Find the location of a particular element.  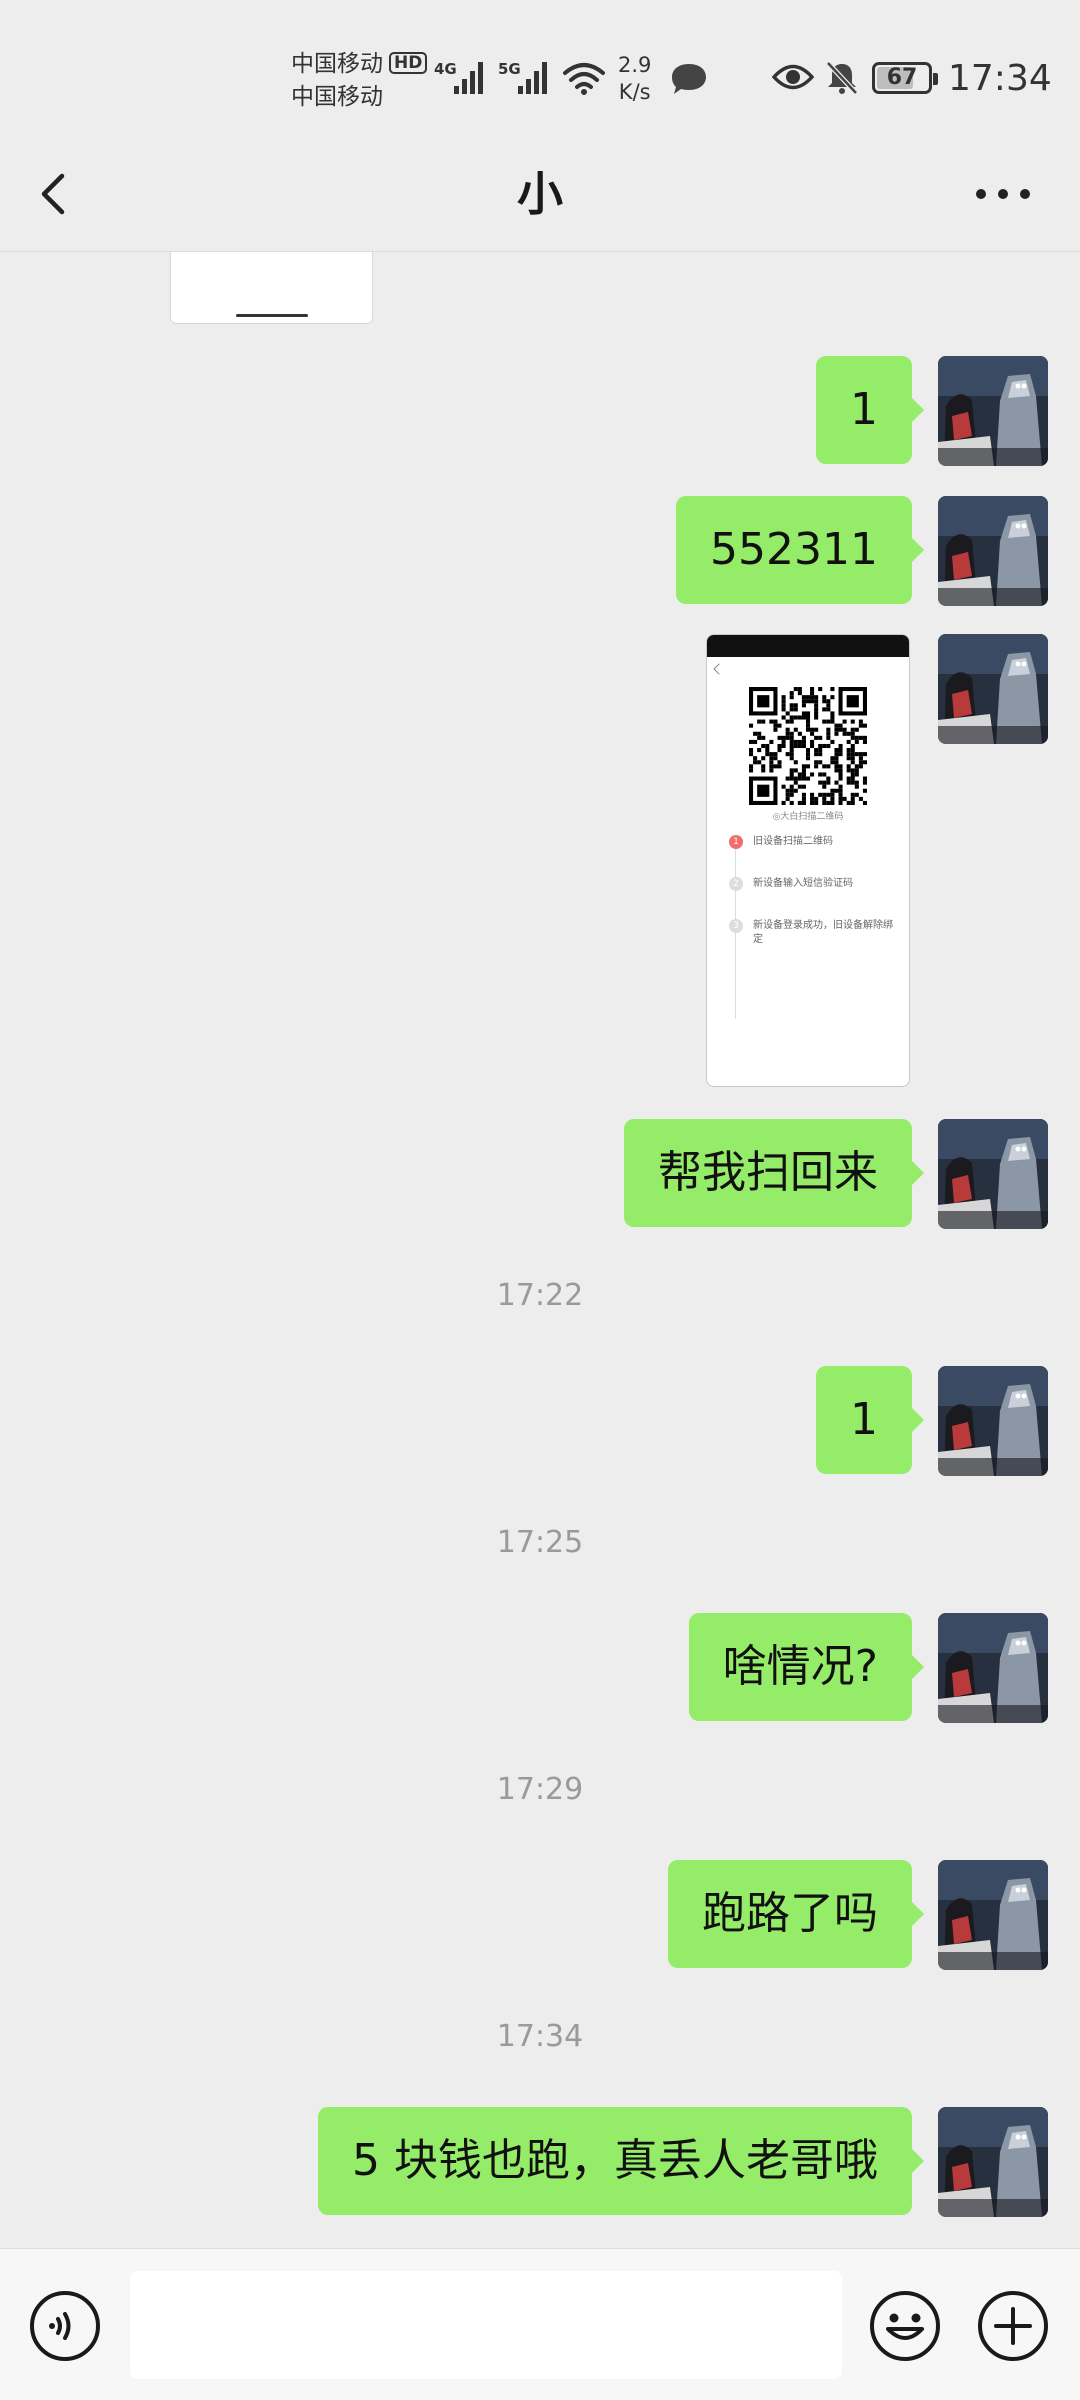

more-dots-icon is located at coordinates (1003, 194).